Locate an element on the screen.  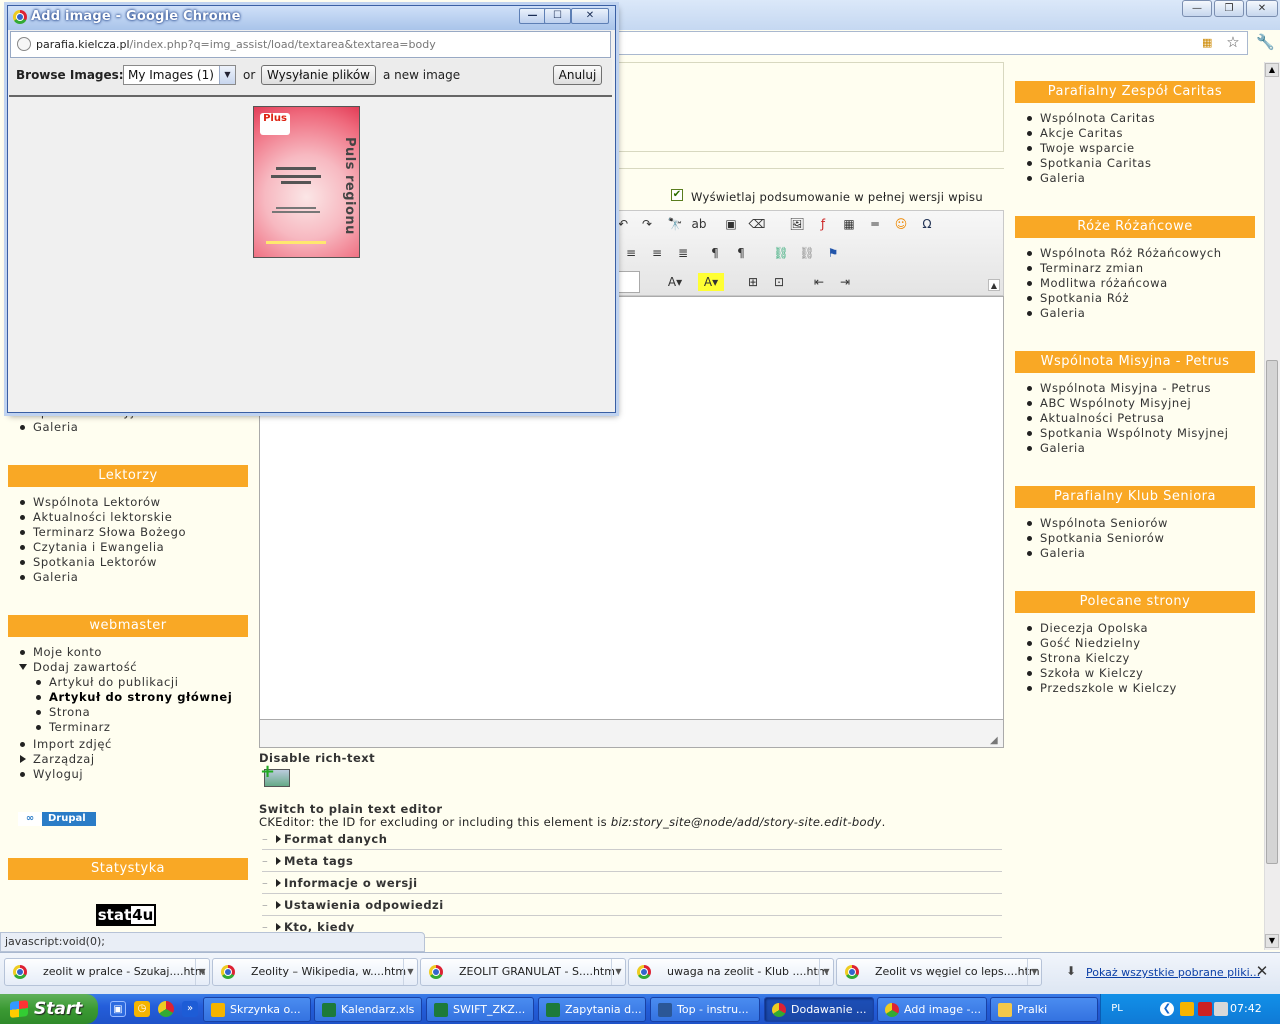
remove-format-icon: ⌫ is located at coordinates (757, 224).